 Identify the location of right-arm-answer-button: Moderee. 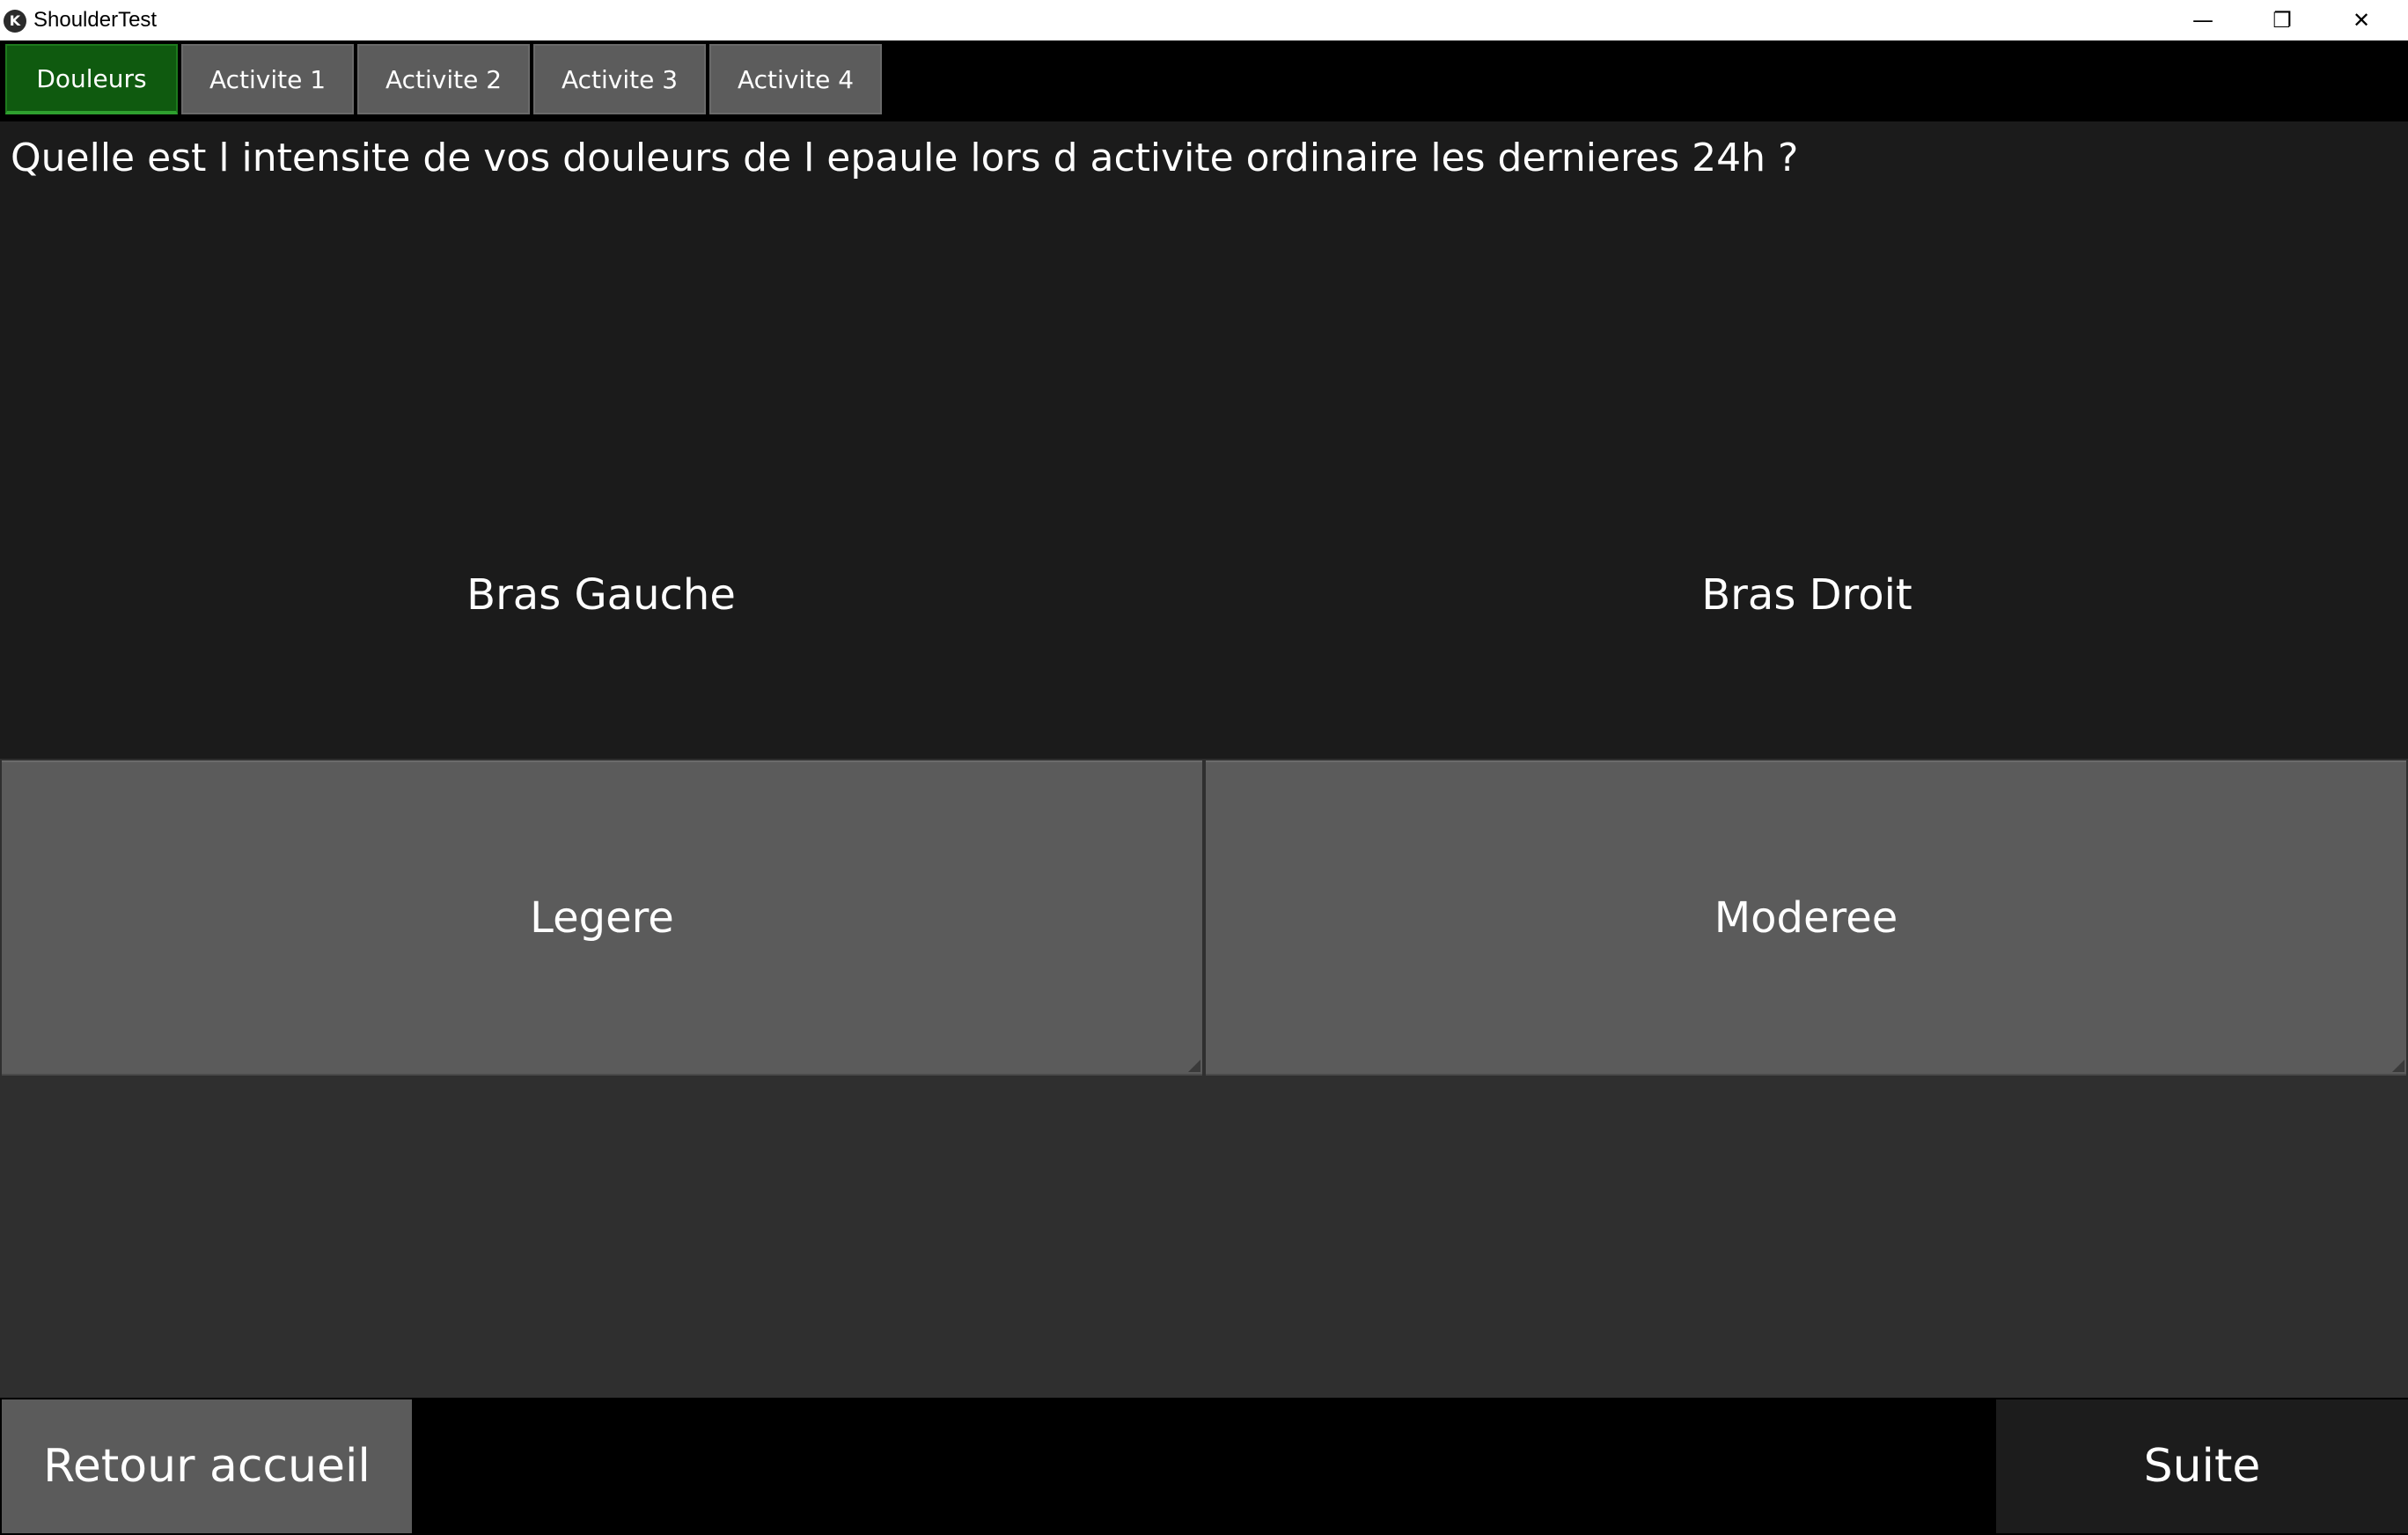
(1806, 918).